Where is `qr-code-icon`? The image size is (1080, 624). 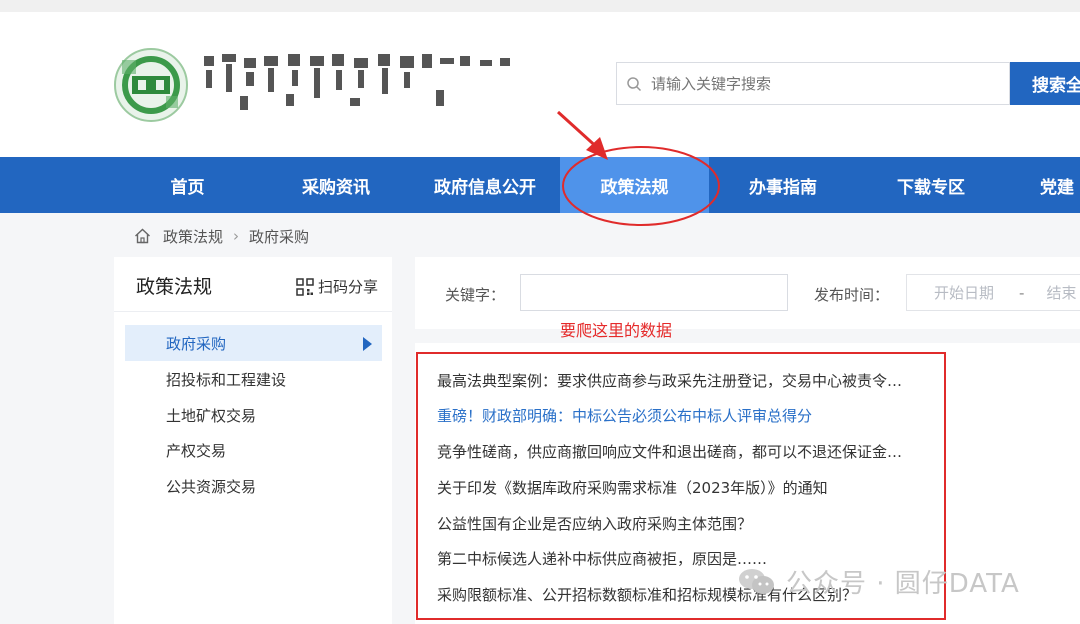 qr-code-icon is located at coordinates (305, 286).